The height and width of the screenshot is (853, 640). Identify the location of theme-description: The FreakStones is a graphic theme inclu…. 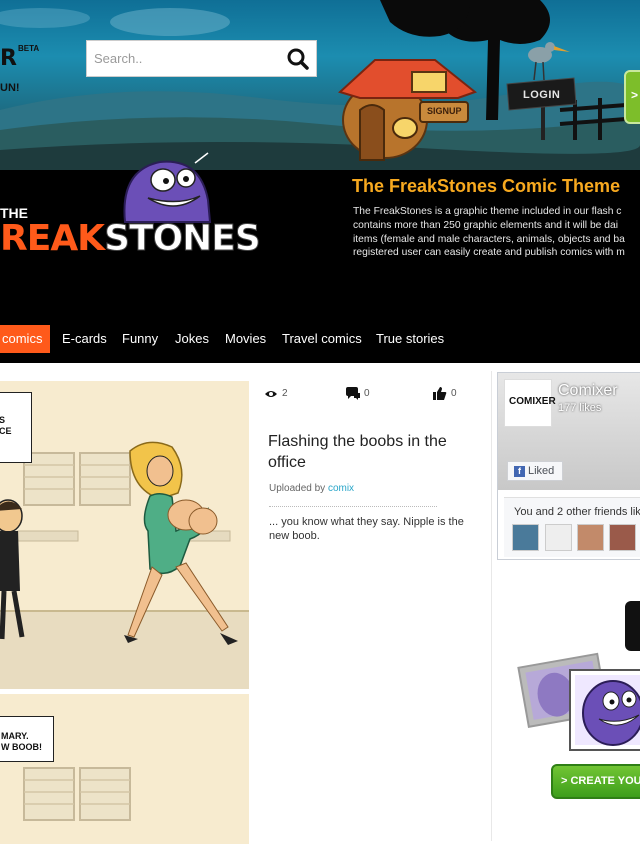
(496, 232).